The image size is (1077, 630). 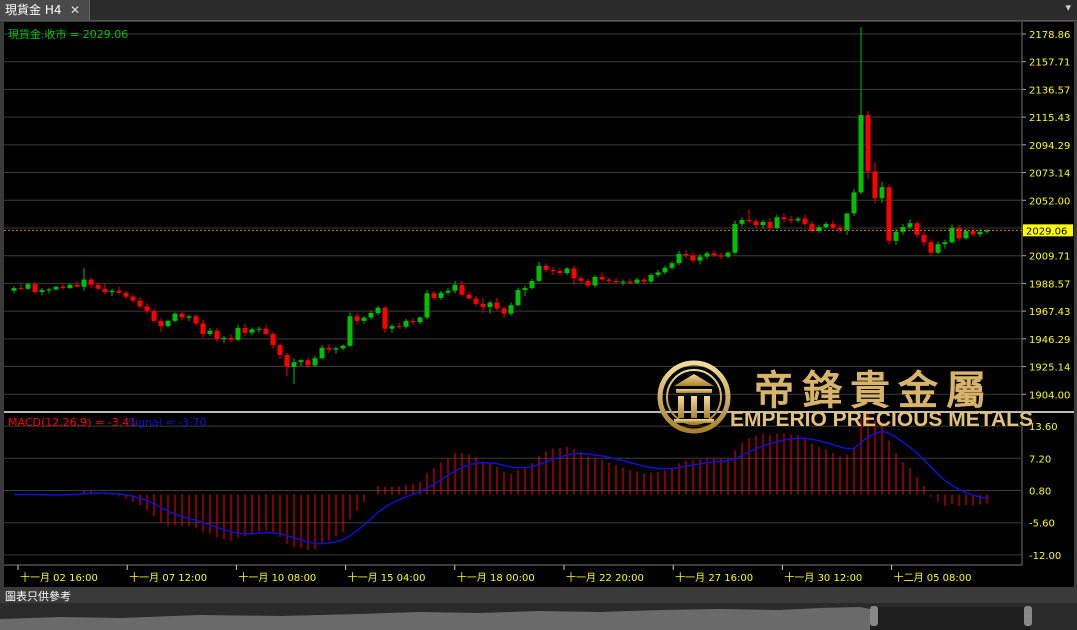 What do you see at coordinates (846, 397) in the screenshot?
I see `watermark: 帝鋒貴金屬 EMPERIO PRECIOUS METALS` at bounding box center [846, 397].